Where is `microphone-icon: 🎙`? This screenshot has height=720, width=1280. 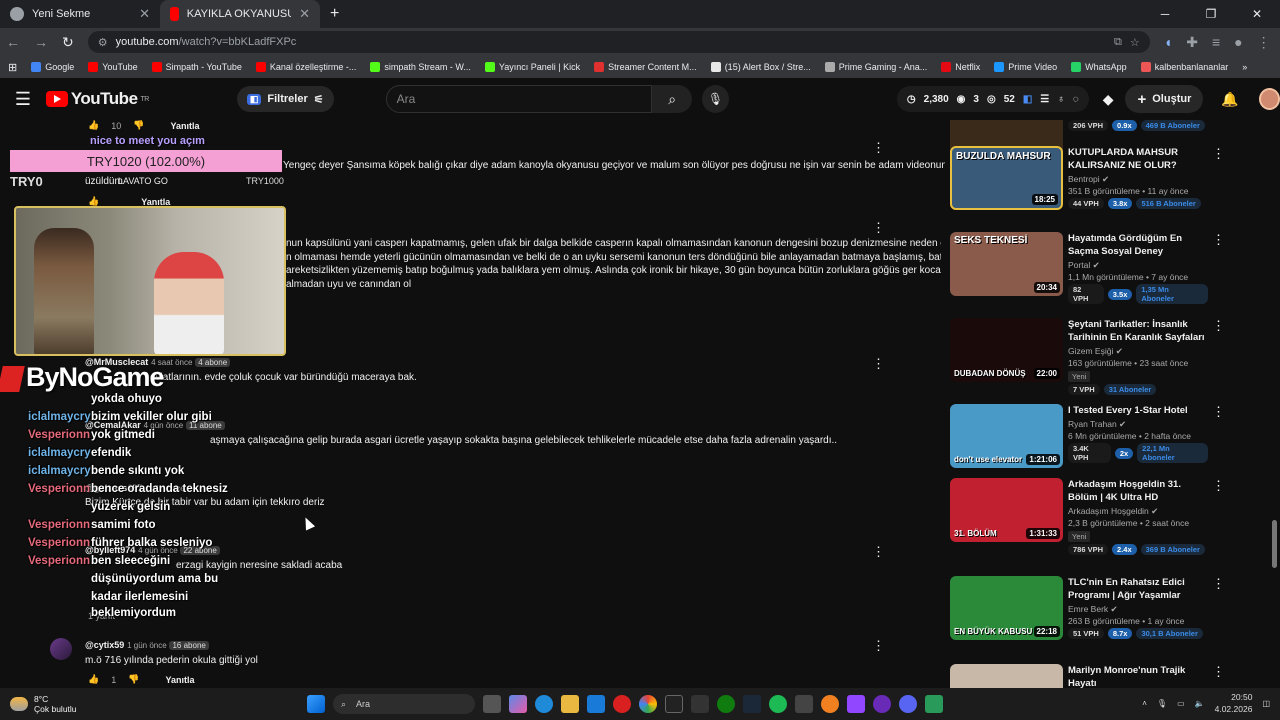
microphone-icon: 🎙 is located at coordinates (1162, 703).